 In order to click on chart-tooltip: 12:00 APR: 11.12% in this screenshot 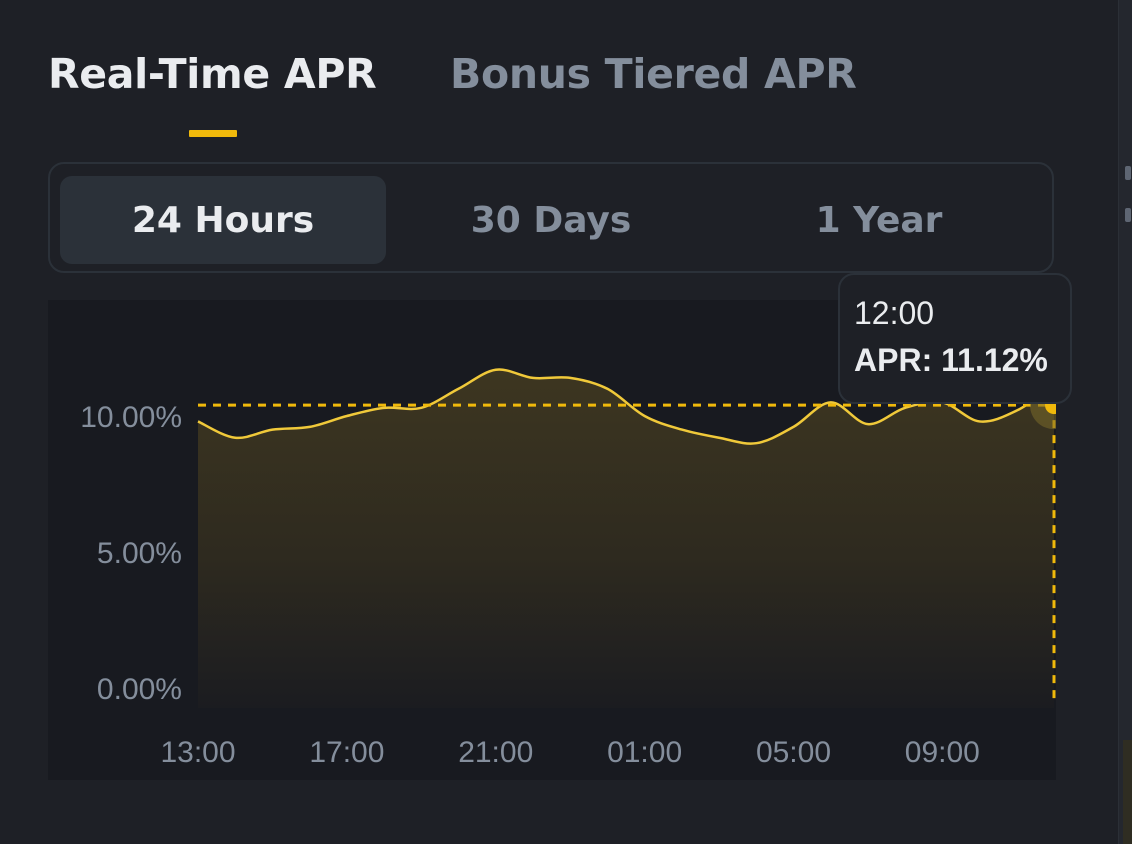, I will do `click(955, 338)`.